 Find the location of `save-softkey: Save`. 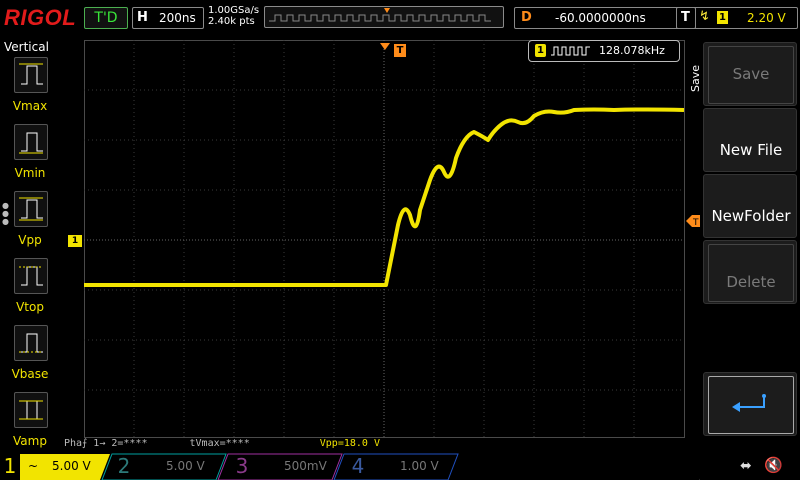

save-softkey: Save is located at coordinates (750, 74).